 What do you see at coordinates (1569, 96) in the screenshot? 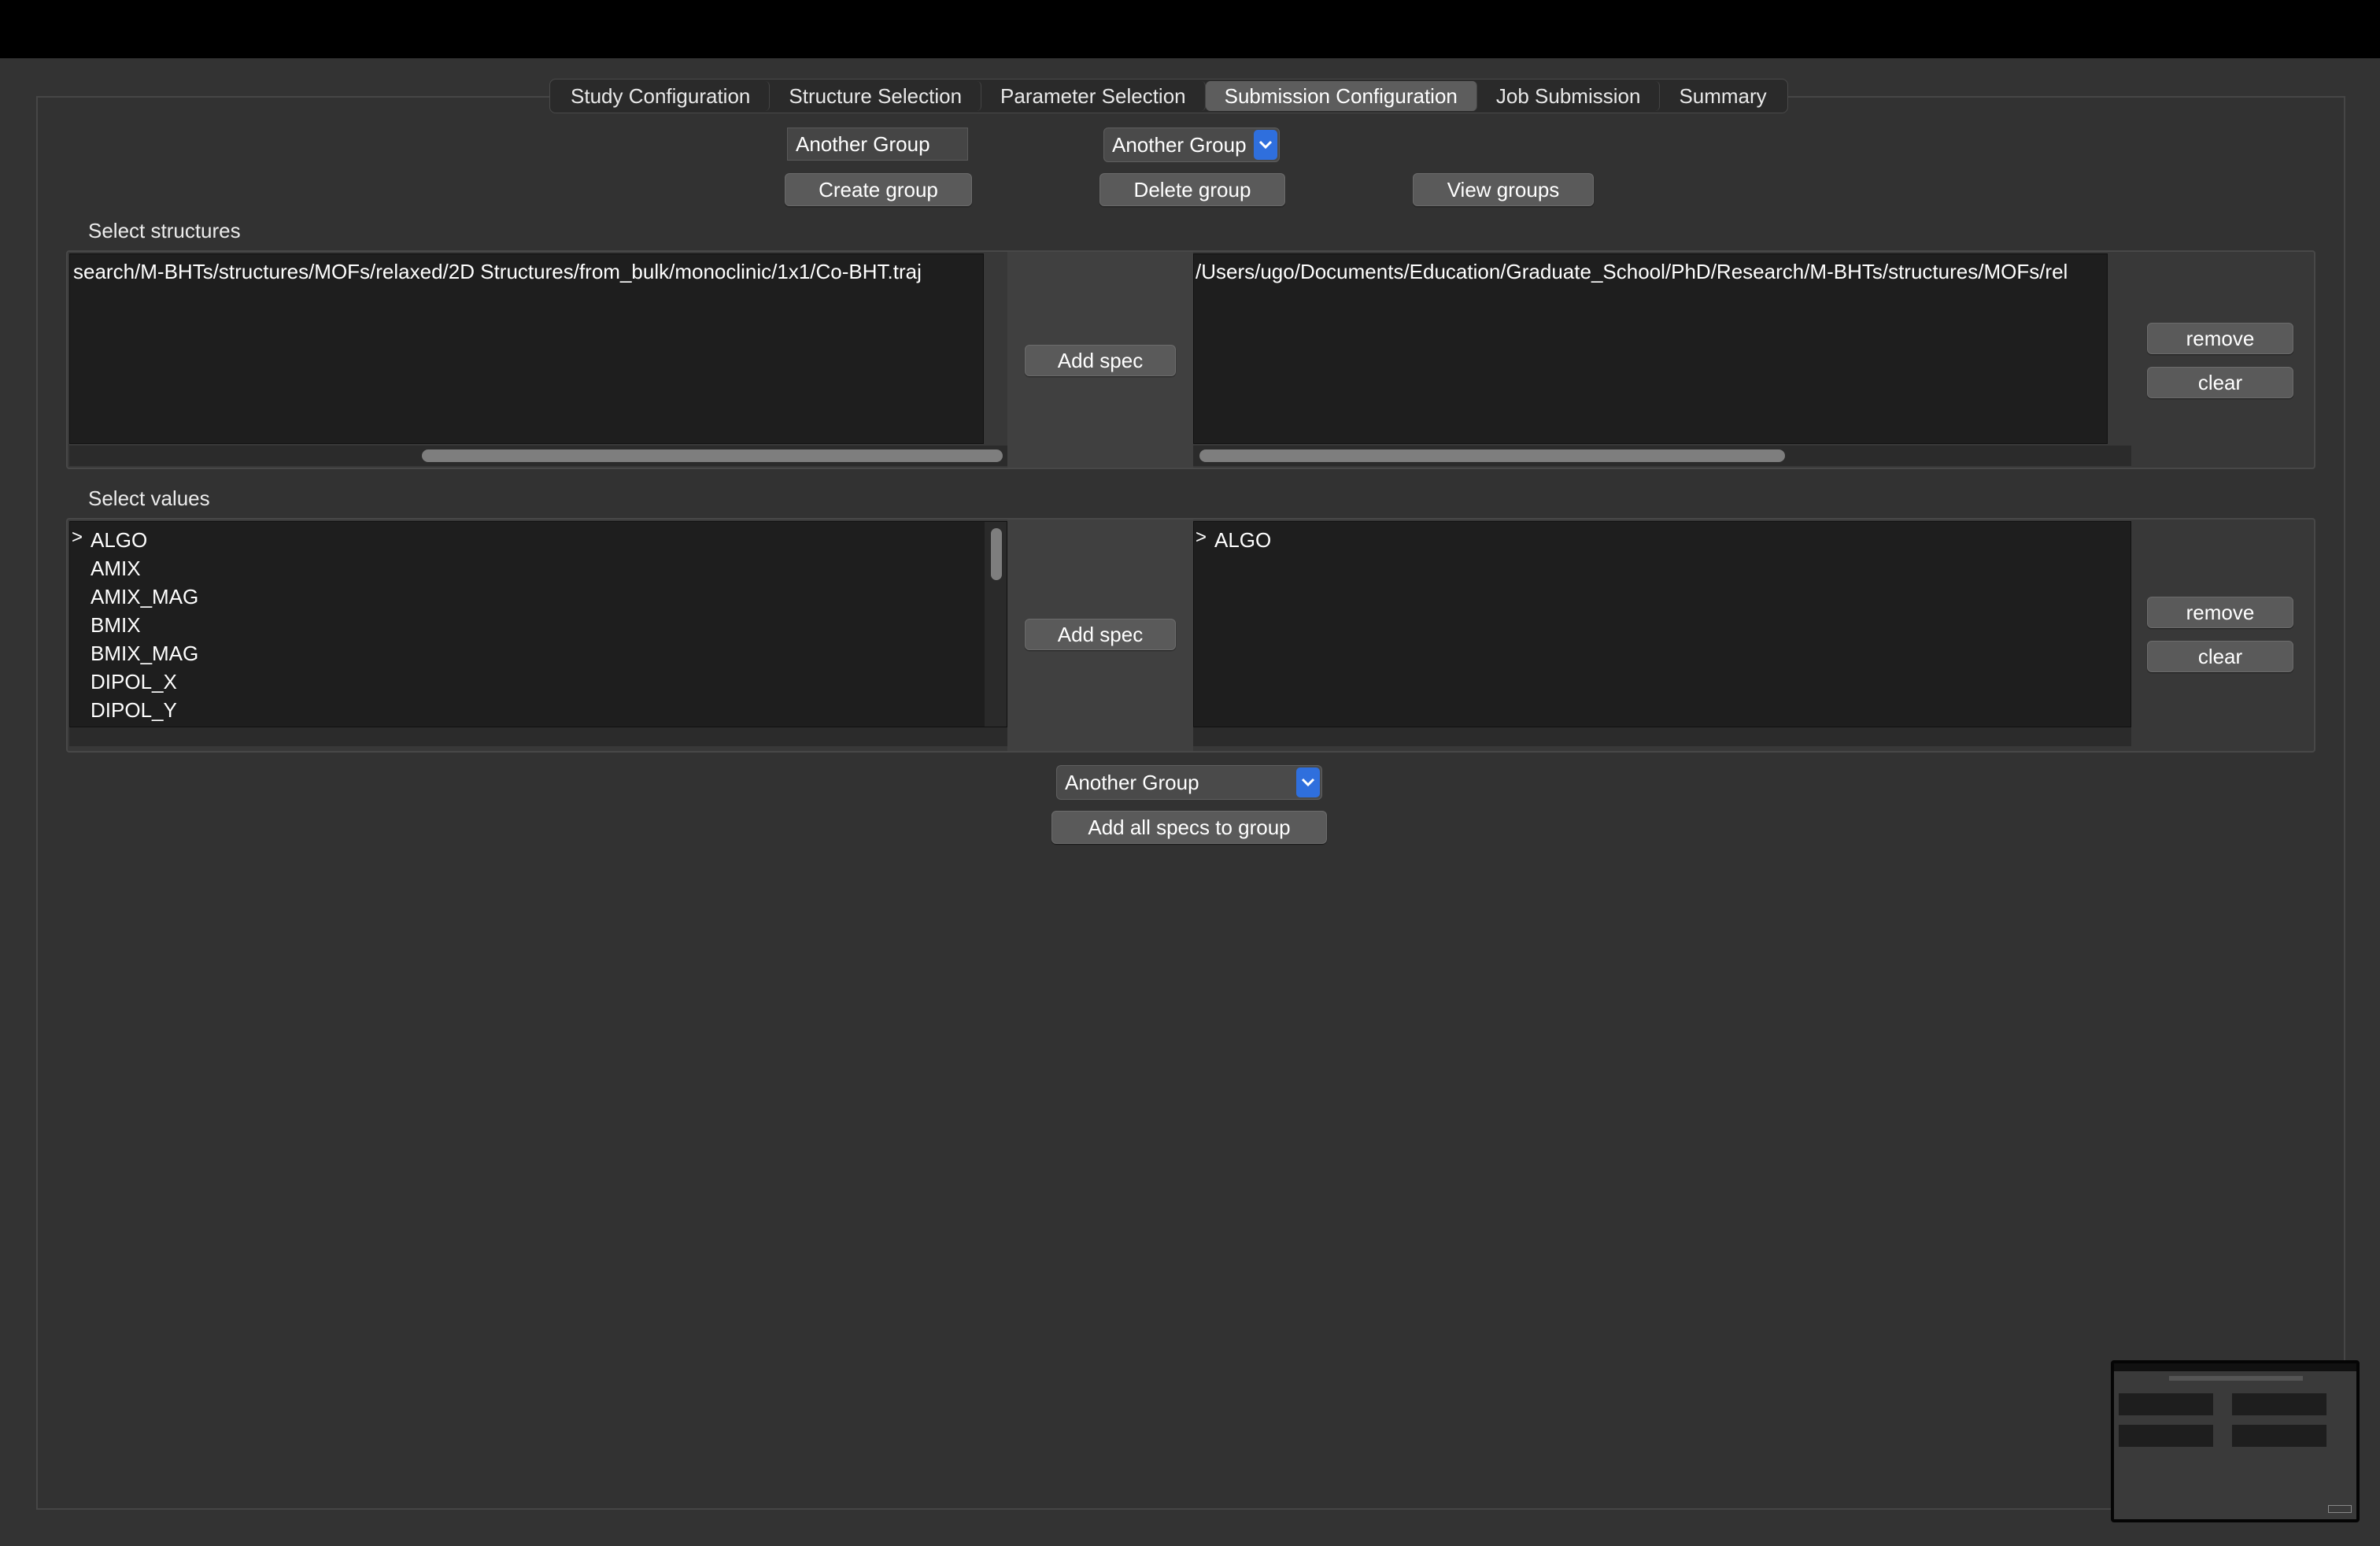
I see `tab-job-submission: Job Submission` at bounding box center [1569, 96].